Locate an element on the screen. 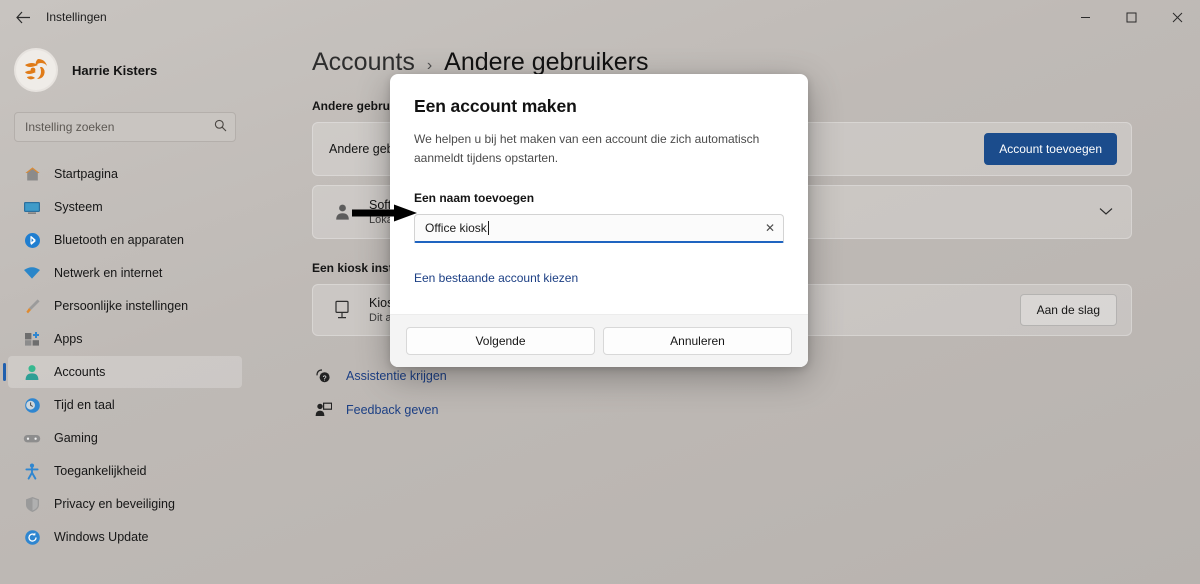 Image resolution: width=1200 pixels, height=584 pixels. back-button is located at coordinates (23, 17).